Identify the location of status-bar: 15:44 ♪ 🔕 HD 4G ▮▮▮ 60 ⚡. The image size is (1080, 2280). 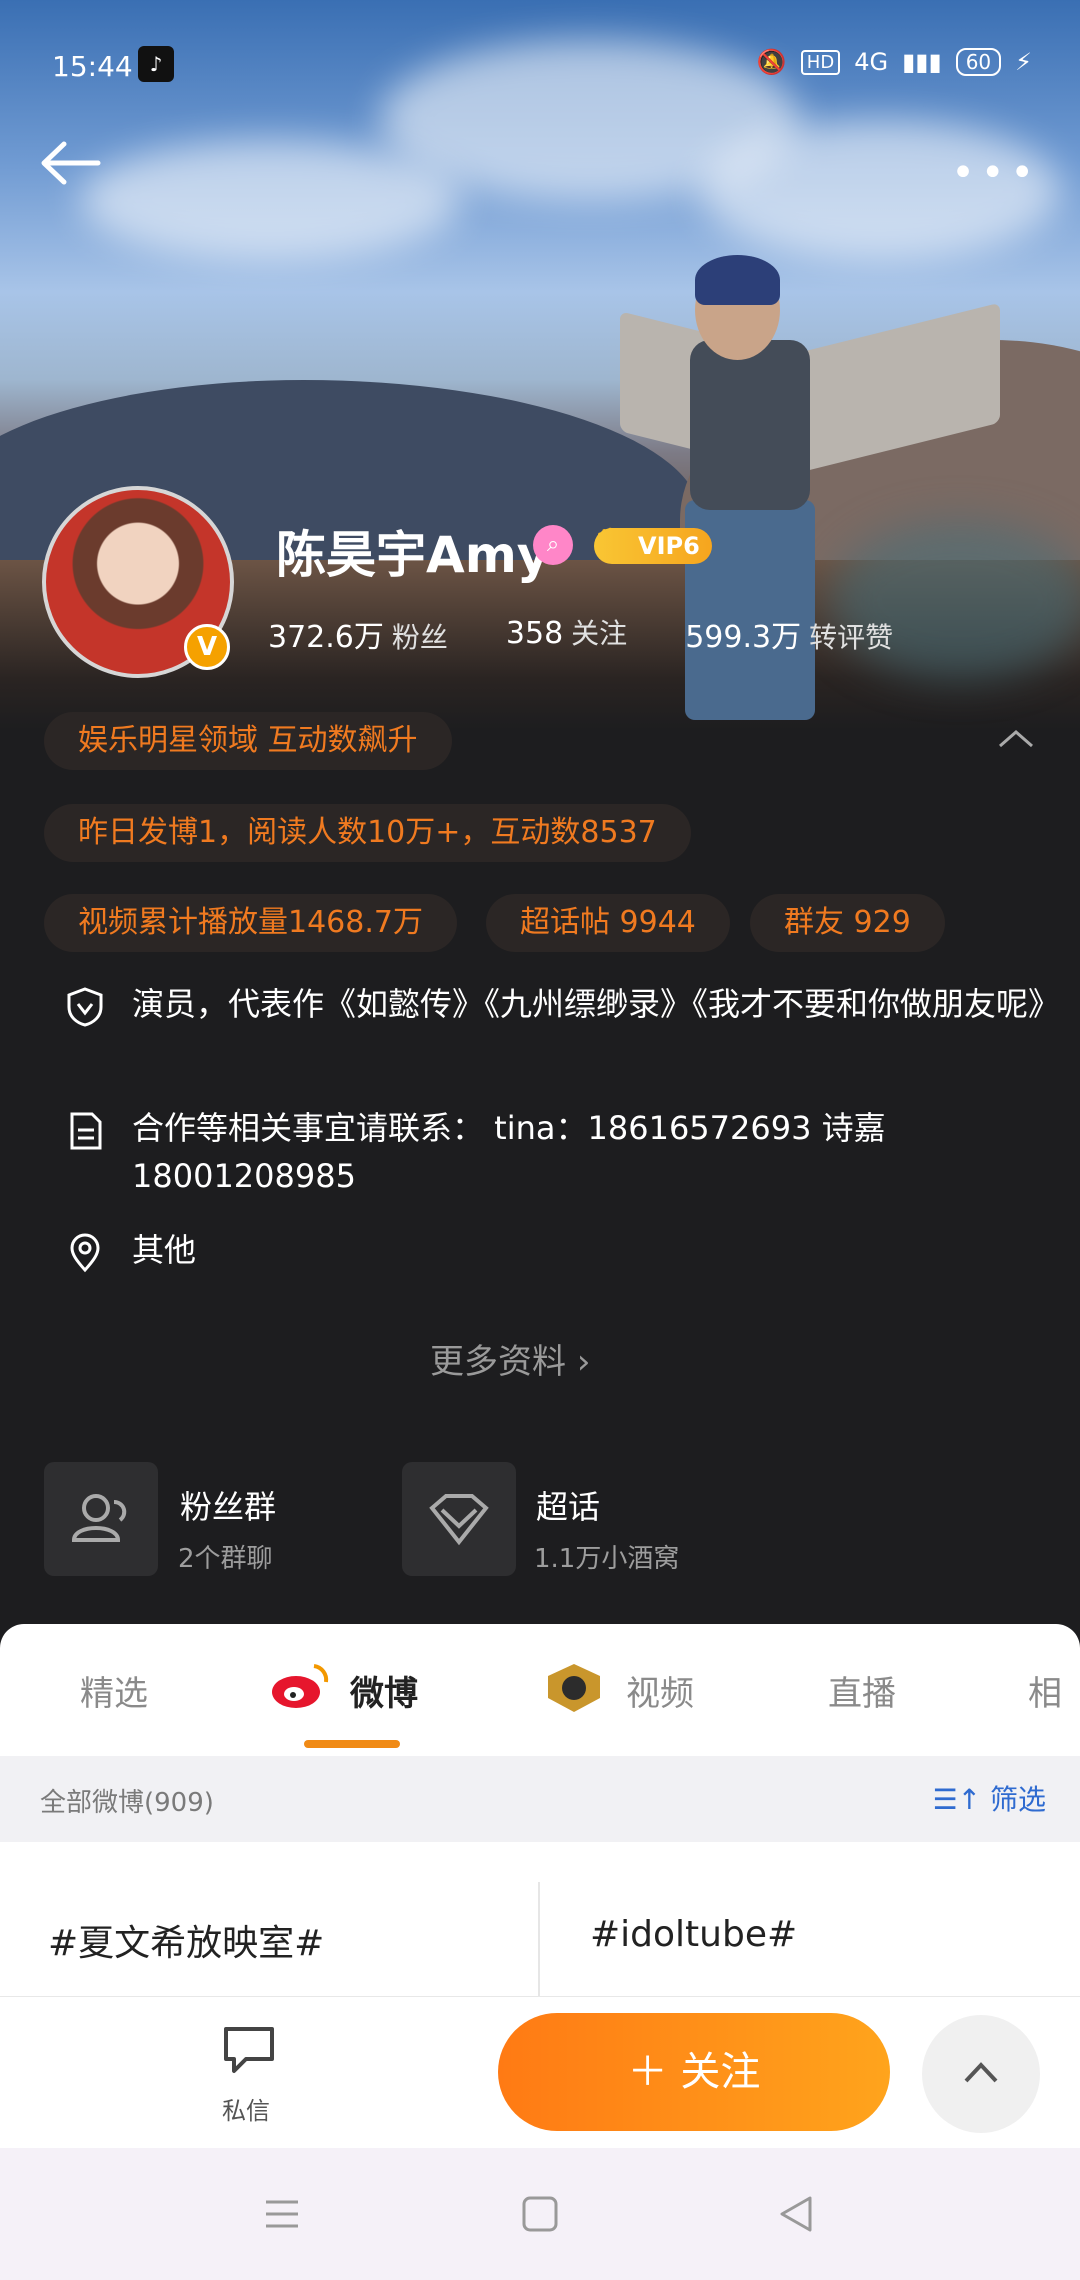
(540, 65).